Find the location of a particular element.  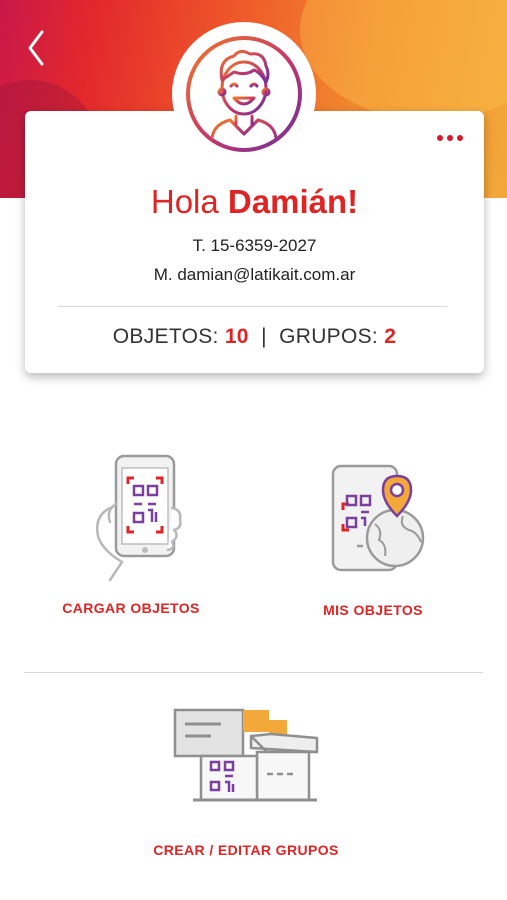

boy-avatar-icon is located at coordinates (244, 94).